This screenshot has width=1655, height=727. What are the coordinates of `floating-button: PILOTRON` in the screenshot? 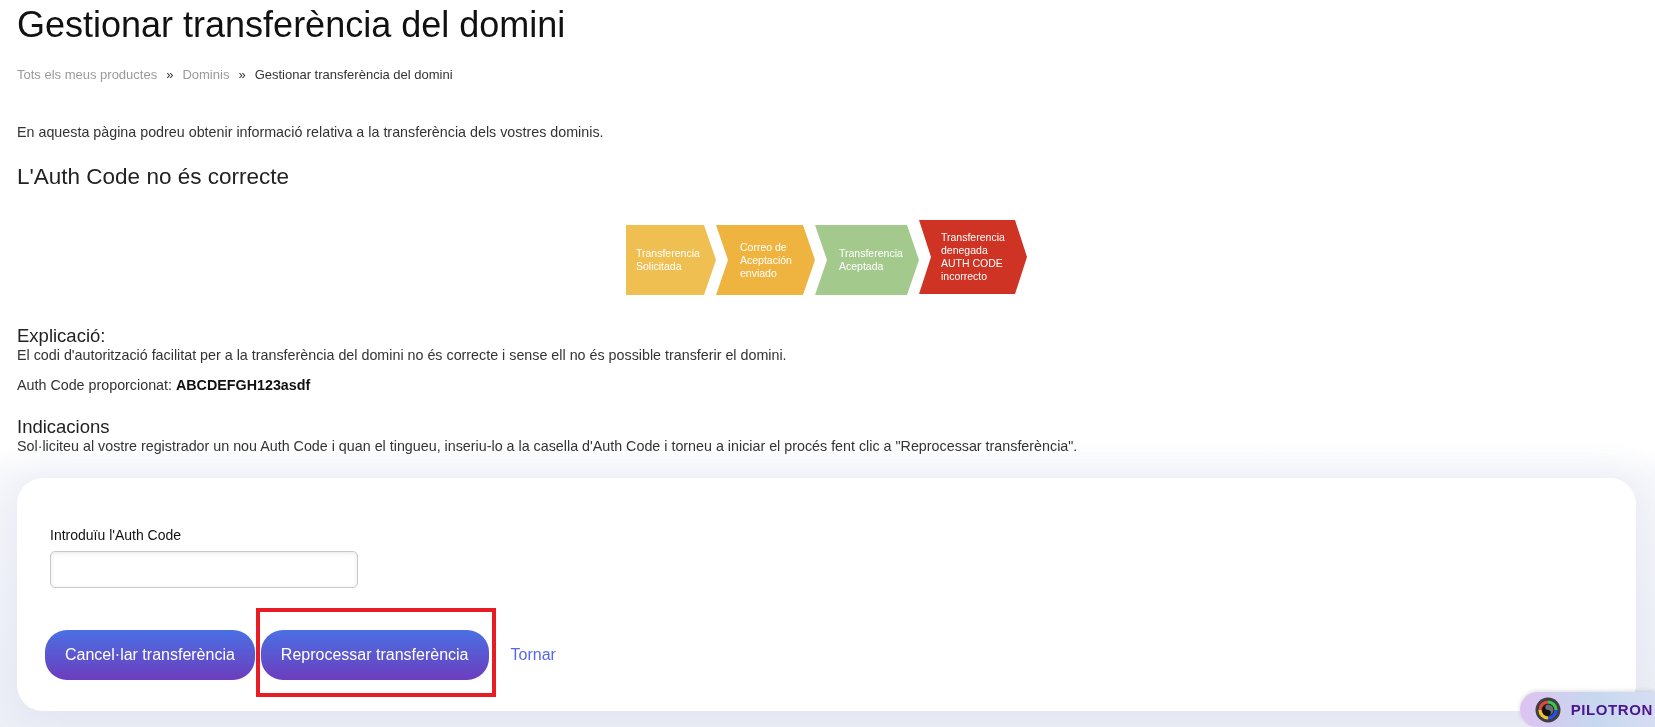 It's located at (1587, 709).